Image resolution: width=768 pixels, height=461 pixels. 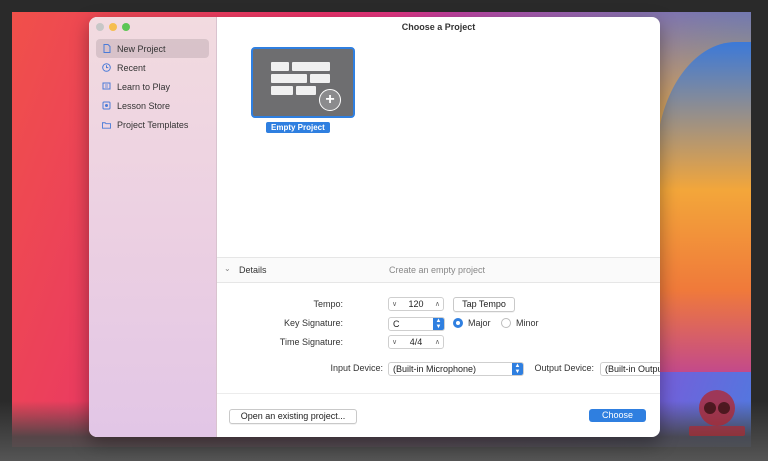 What do you see at coordinates (303, 82) in the screenshot?
I see `empty-project-tile: +` at bounding box center [303, 82].